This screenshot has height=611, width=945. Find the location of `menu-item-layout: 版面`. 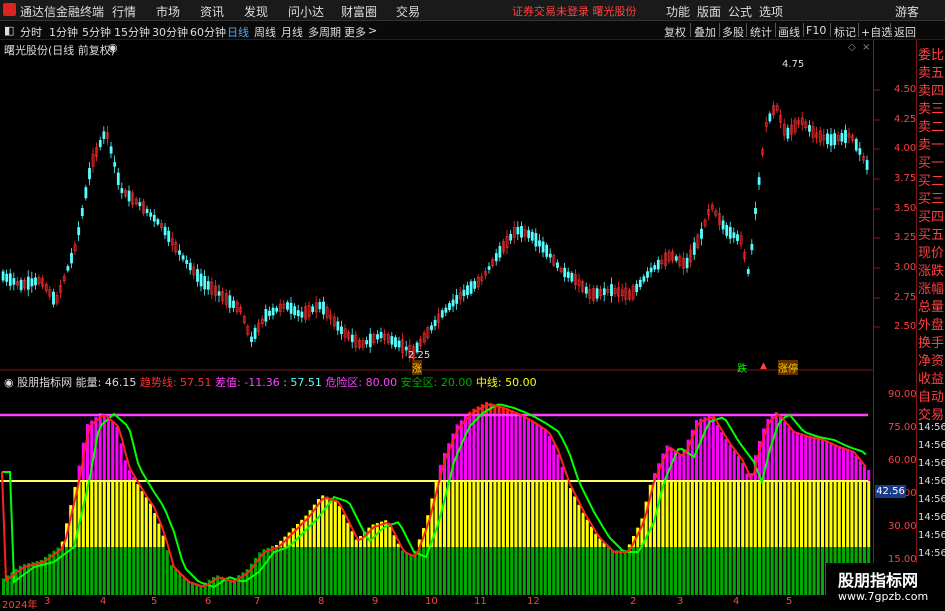

menu-item-layout: 版面 is located at coordinates (709, 11).